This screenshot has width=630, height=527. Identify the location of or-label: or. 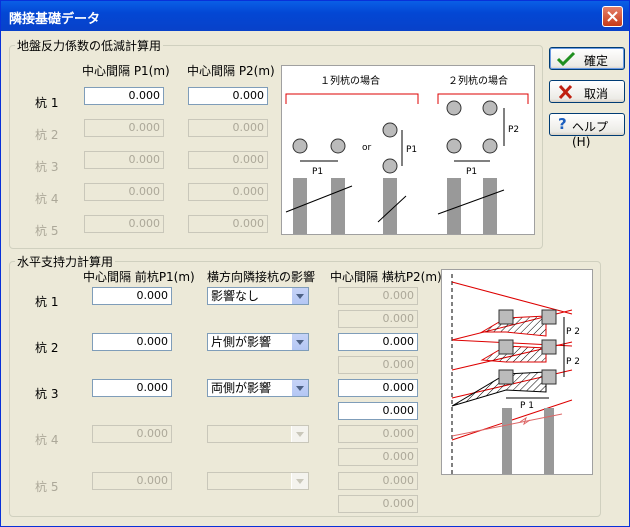
(367, 148).